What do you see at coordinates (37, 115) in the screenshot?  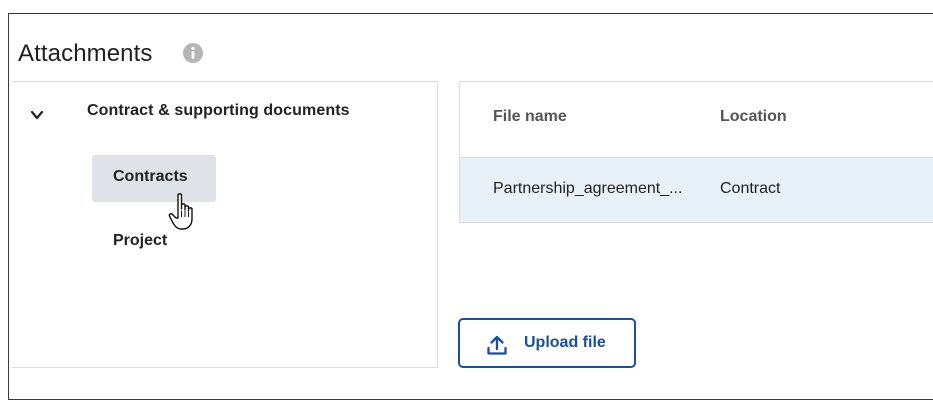 I see `chevron-down-icon` at bounding box center [37, 115].